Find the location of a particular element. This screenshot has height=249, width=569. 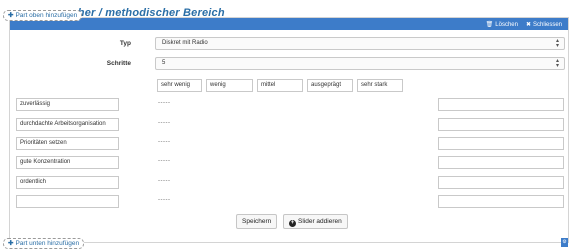

steps-select: 5 ▴ ▾ is located at coordinates (360, 63).